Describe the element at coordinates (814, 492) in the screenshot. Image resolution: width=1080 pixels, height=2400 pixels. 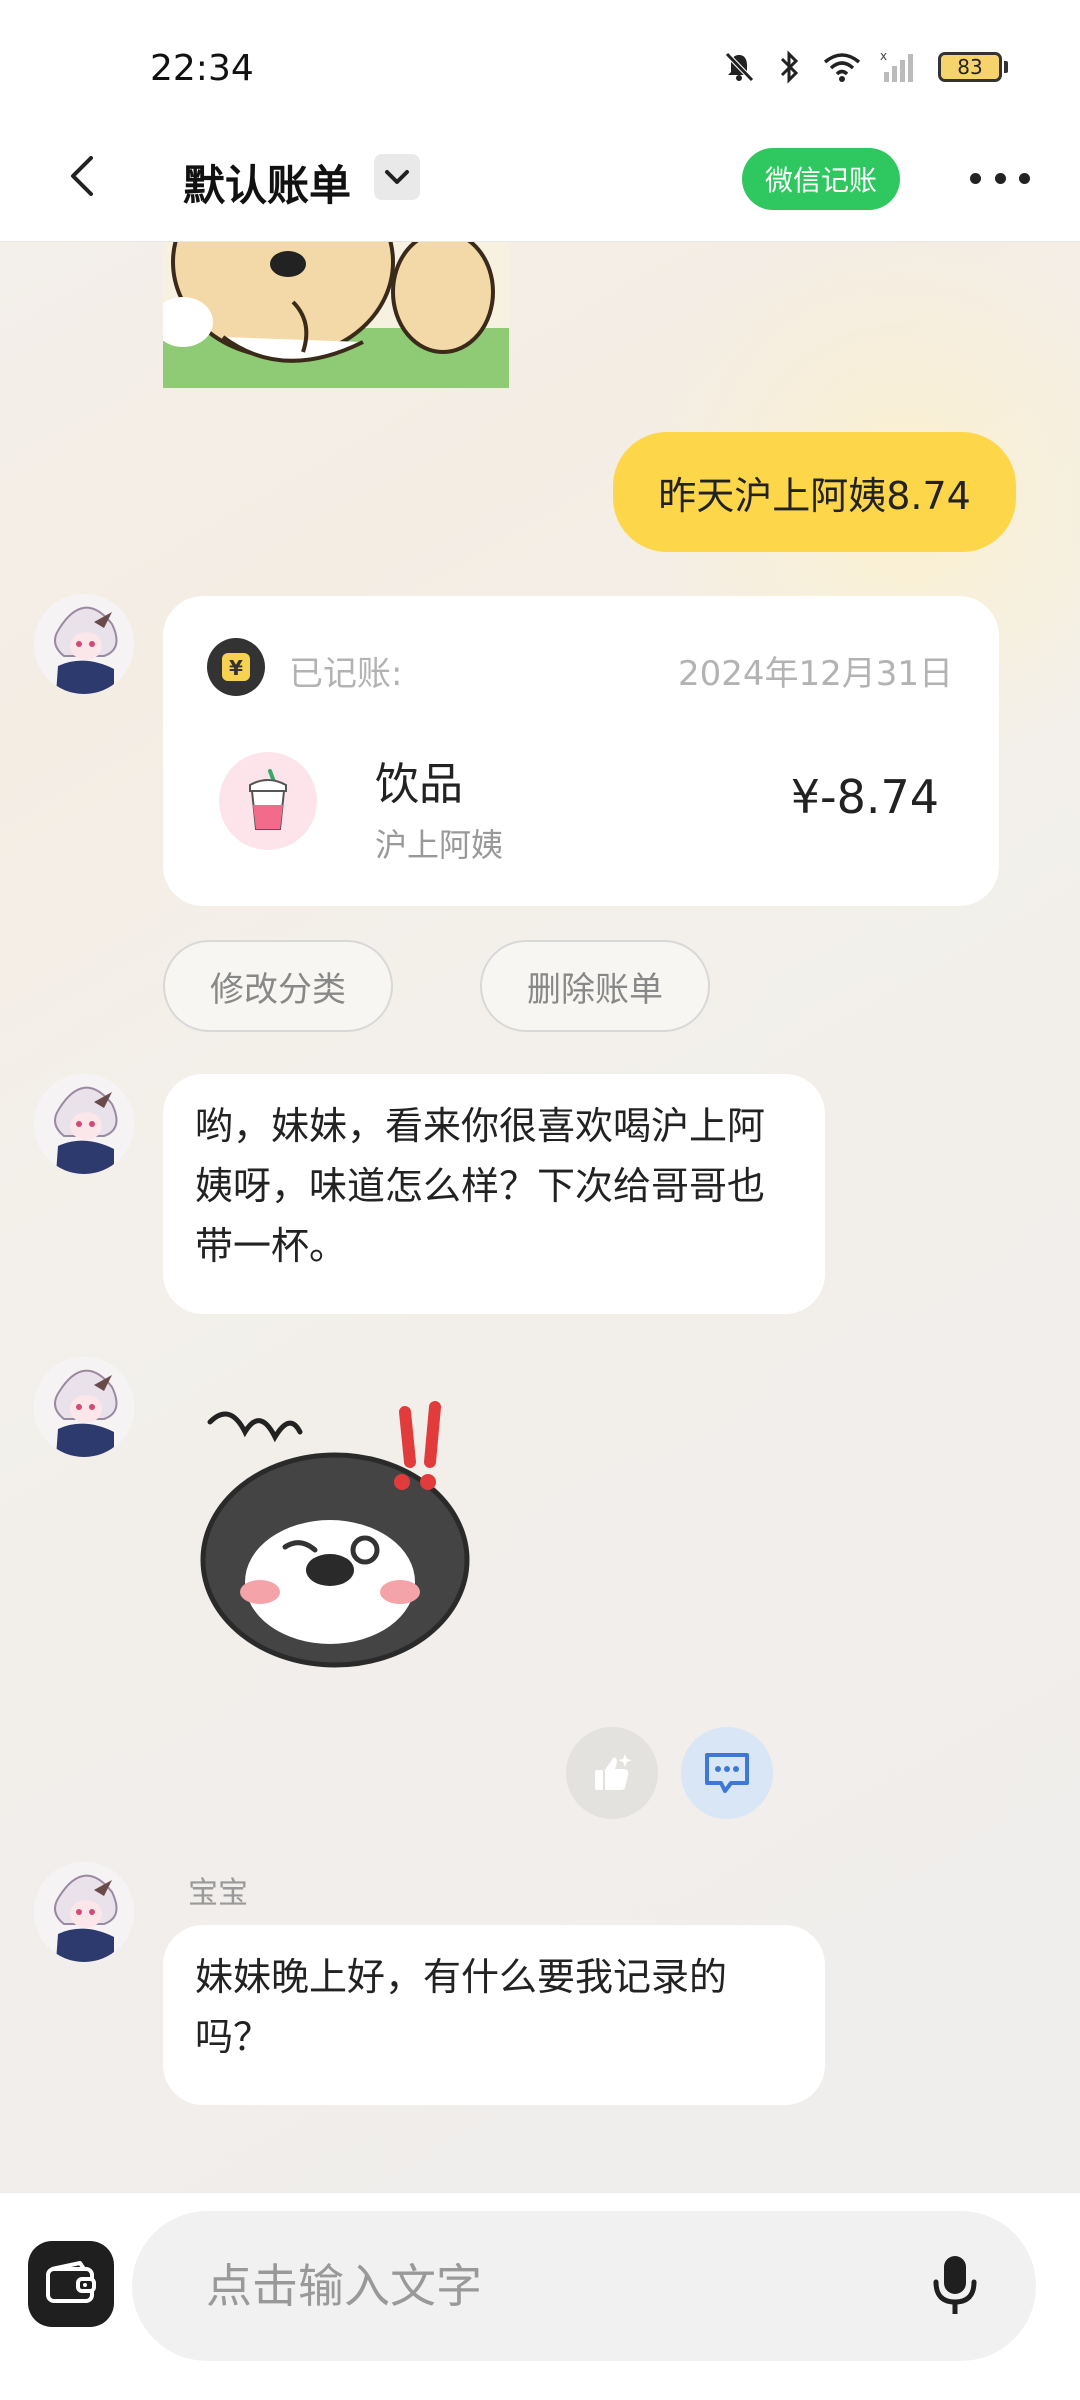
I see `user-message-bubble: 昨天沪上阿姨8.74` at that location.